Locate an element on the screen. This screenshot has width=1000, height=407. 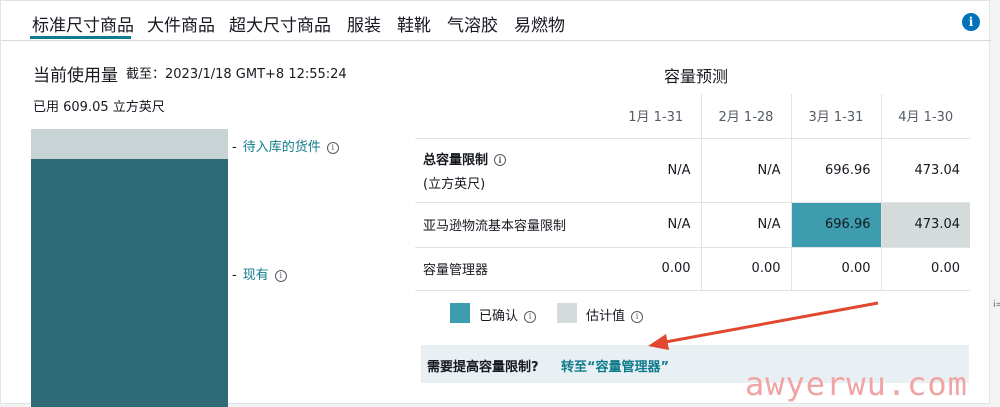
table-row: 总容量限制 i (立方英尺) N/A N/A 696.96 473.04 is located at coordinates (692, 170).